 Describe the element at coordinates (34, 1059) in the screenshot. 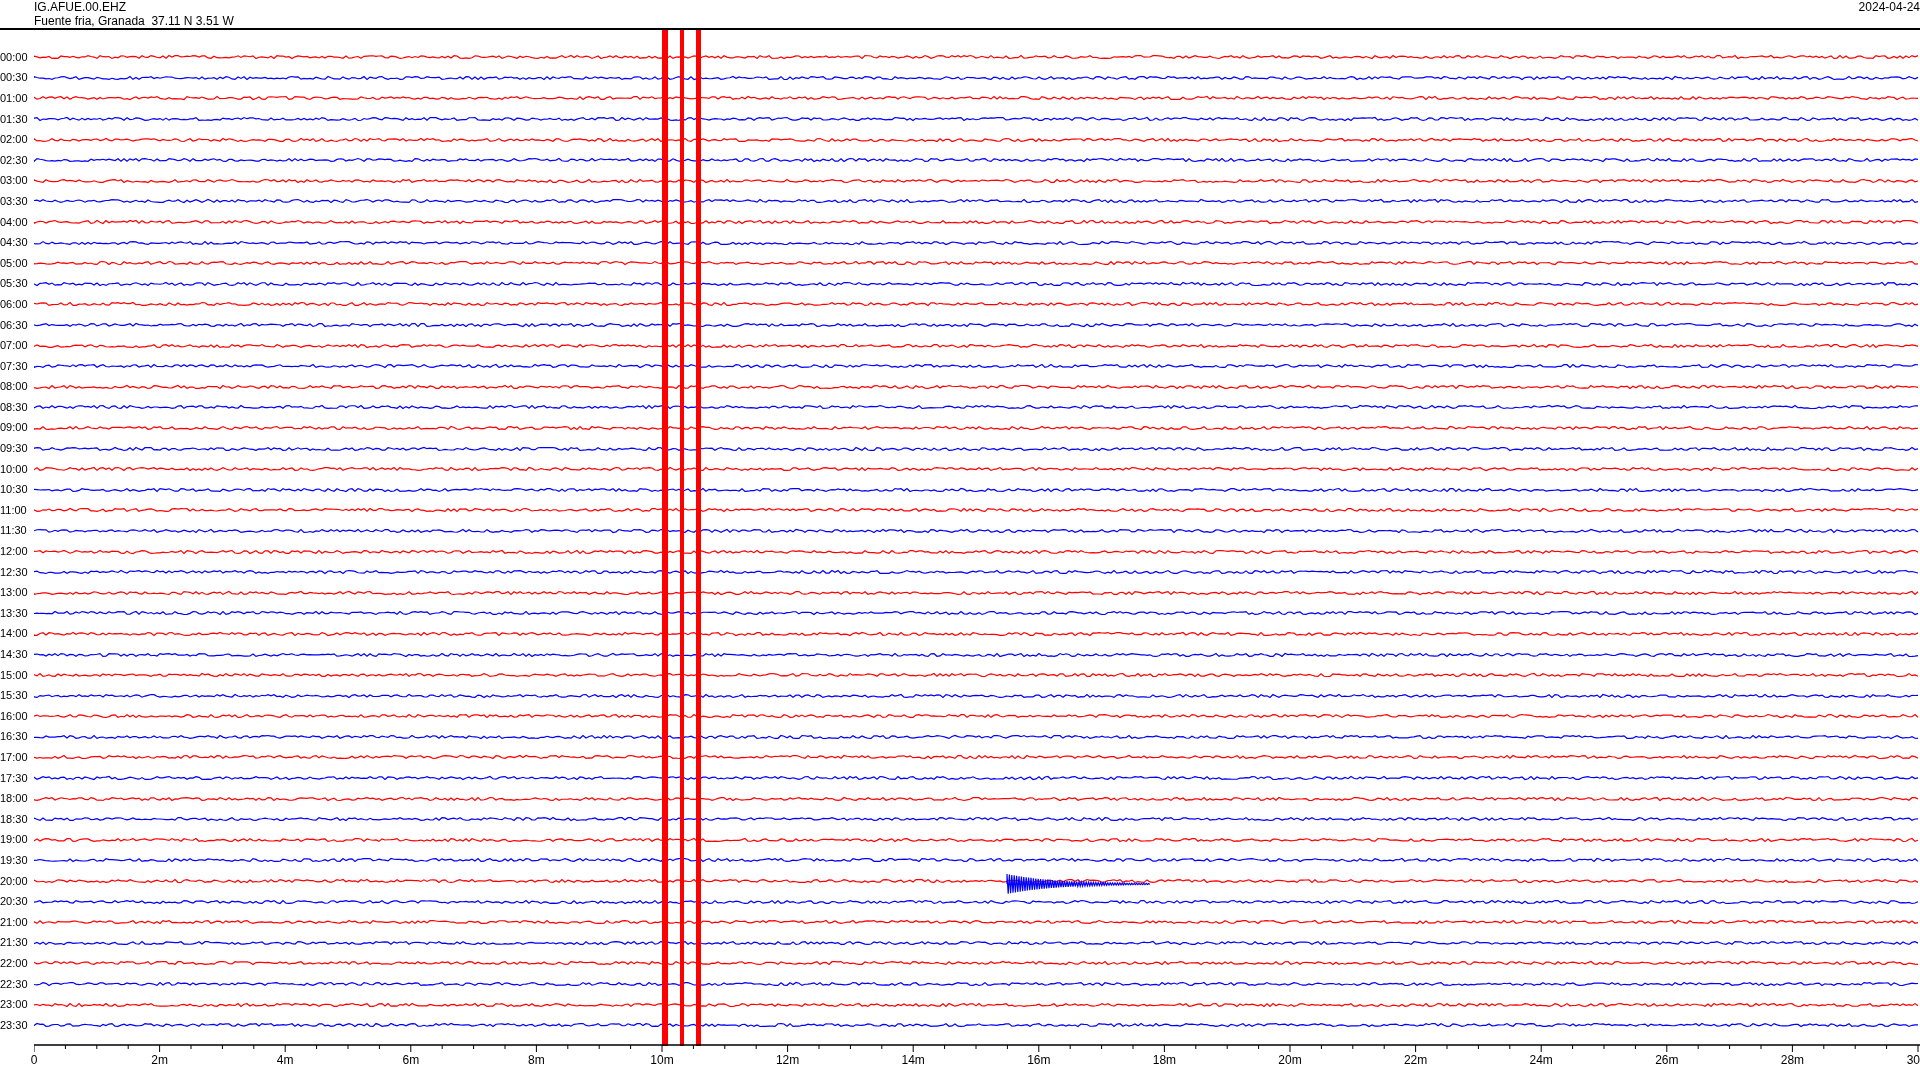

I see `axis-tick-label: 0` at that location.